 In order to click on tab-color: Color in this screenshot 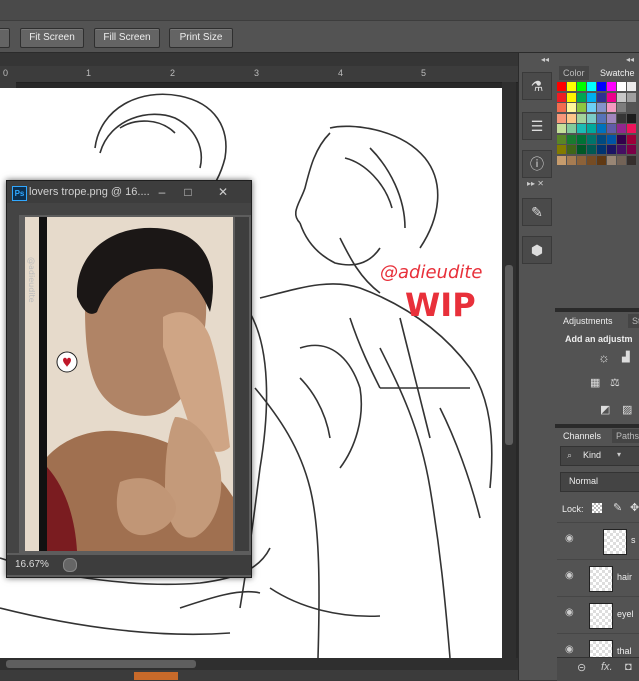, I will do `click(574, 73)`.